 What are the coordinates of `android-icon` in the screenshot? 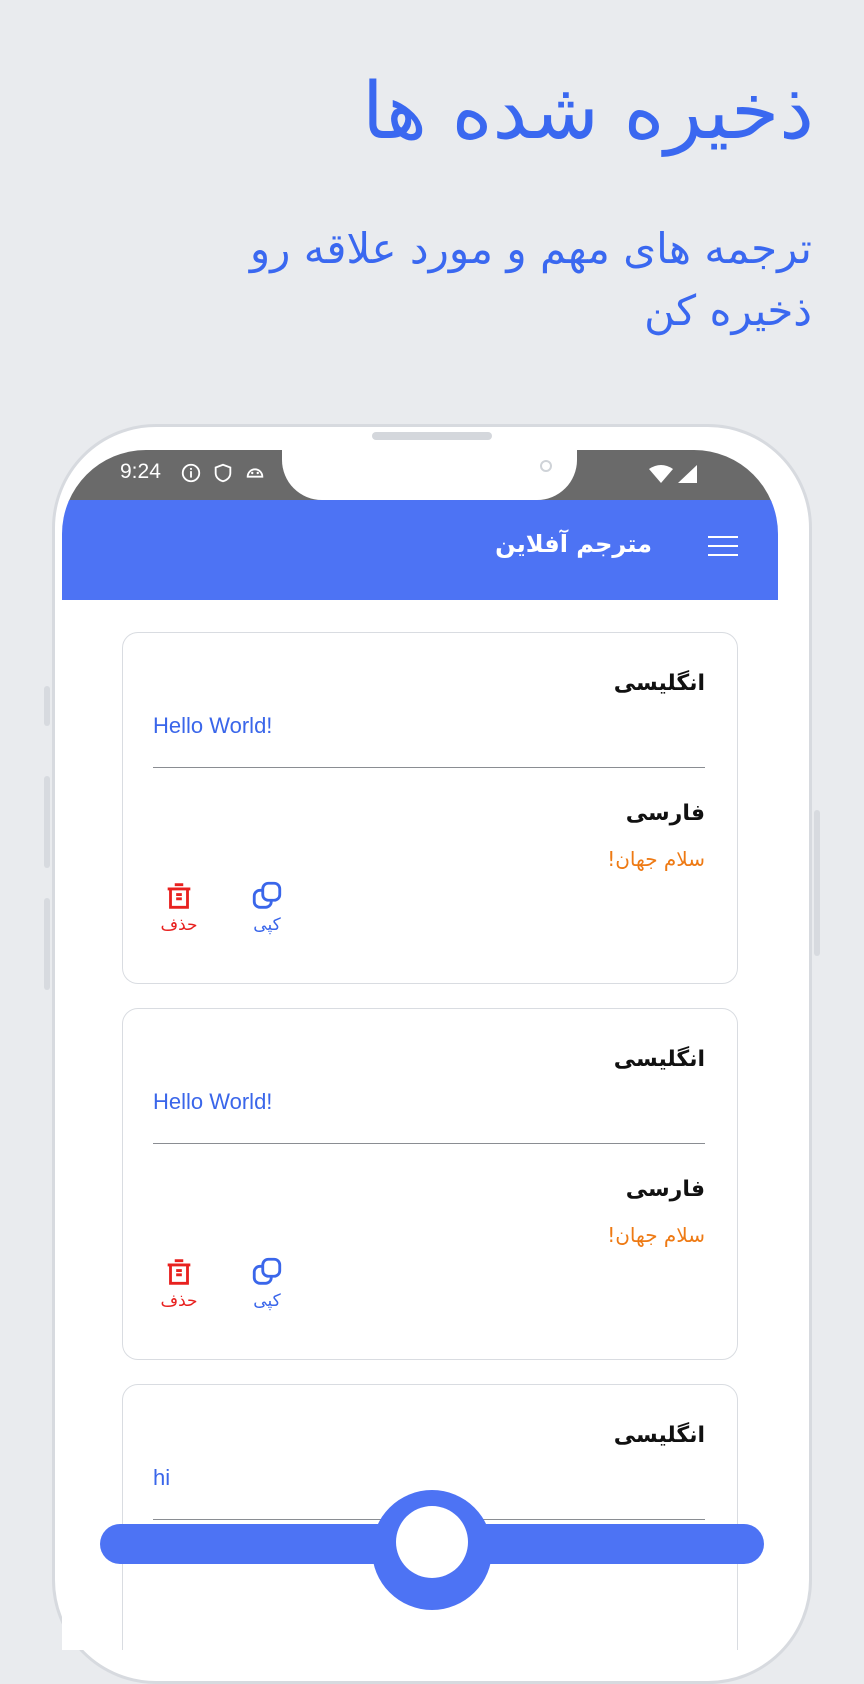 It's located at (255, 473).